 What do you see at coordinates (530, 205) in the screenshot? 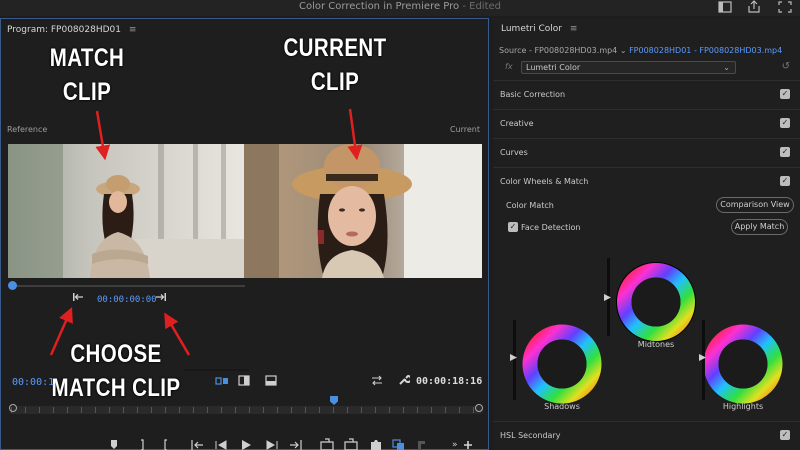
I see `color-match-label: Color Match` at bounding box center [530, 205].